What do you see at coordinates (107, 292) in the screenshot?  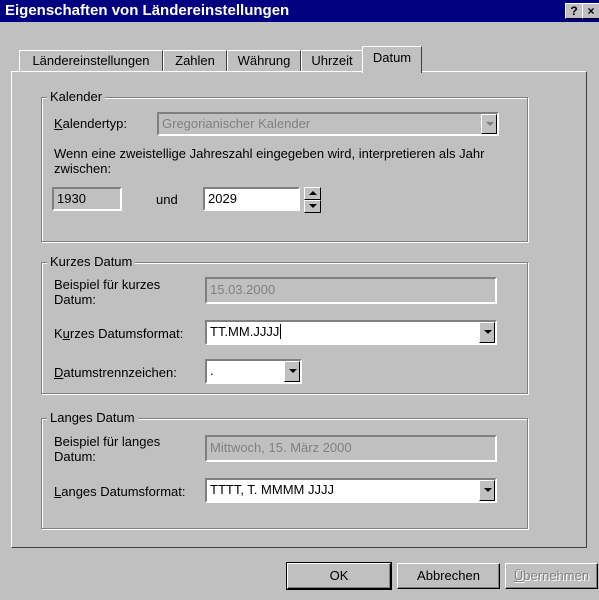 I see `short-date-example-label: Beispiel für kurzes Datum:` at bounding box center [107, 292].